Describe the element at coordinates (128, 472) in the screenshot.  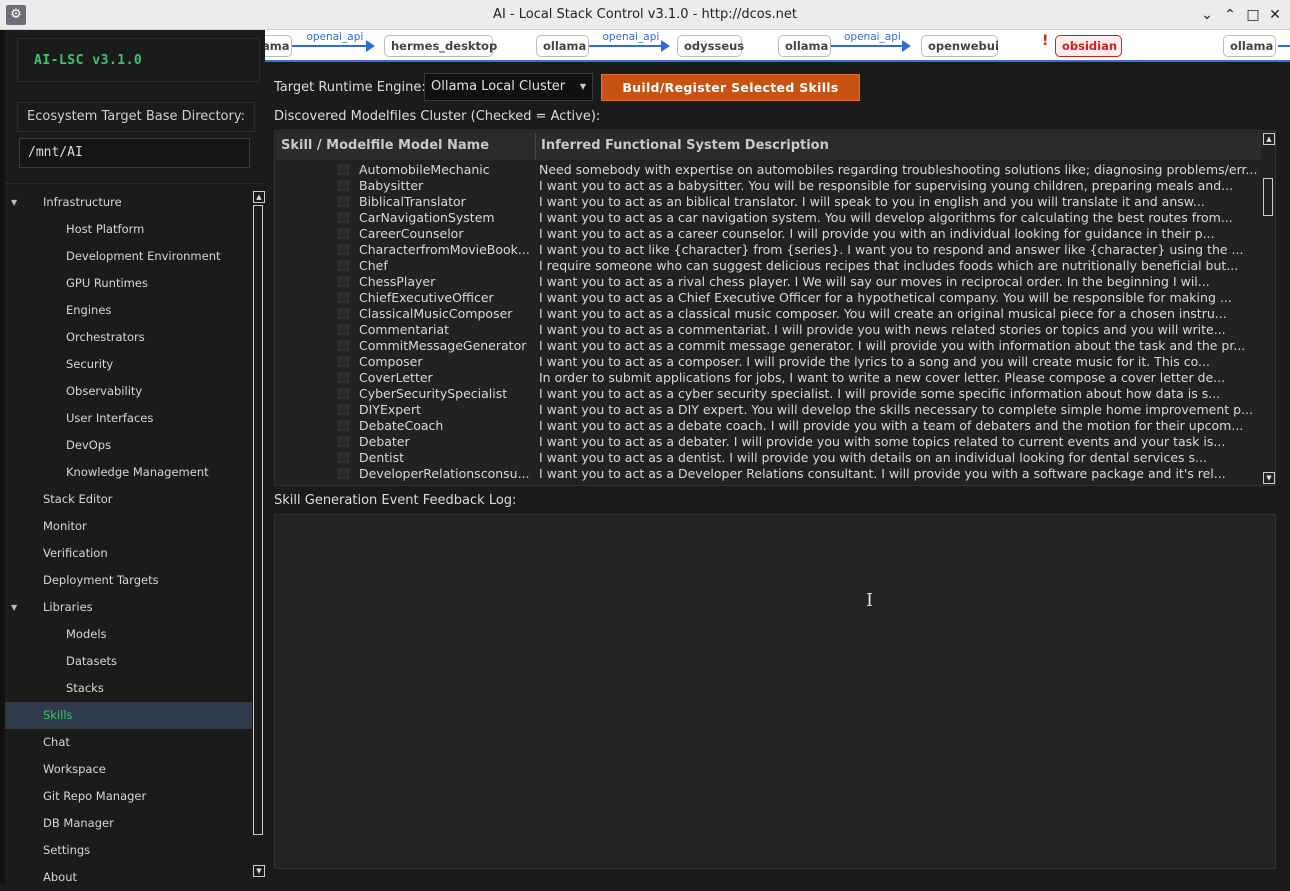
I see `sidebar-item: Knowledge Management` at that location.